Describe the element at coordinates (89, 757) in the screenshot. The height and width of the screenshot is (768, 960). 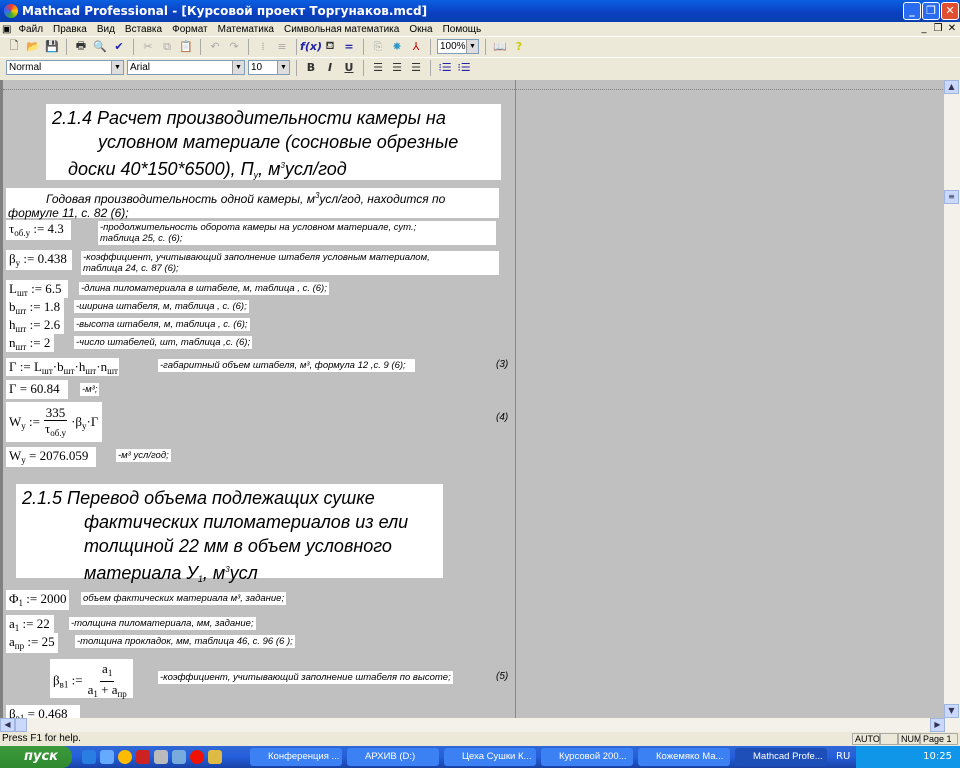
I see `ie-icon` at that location.